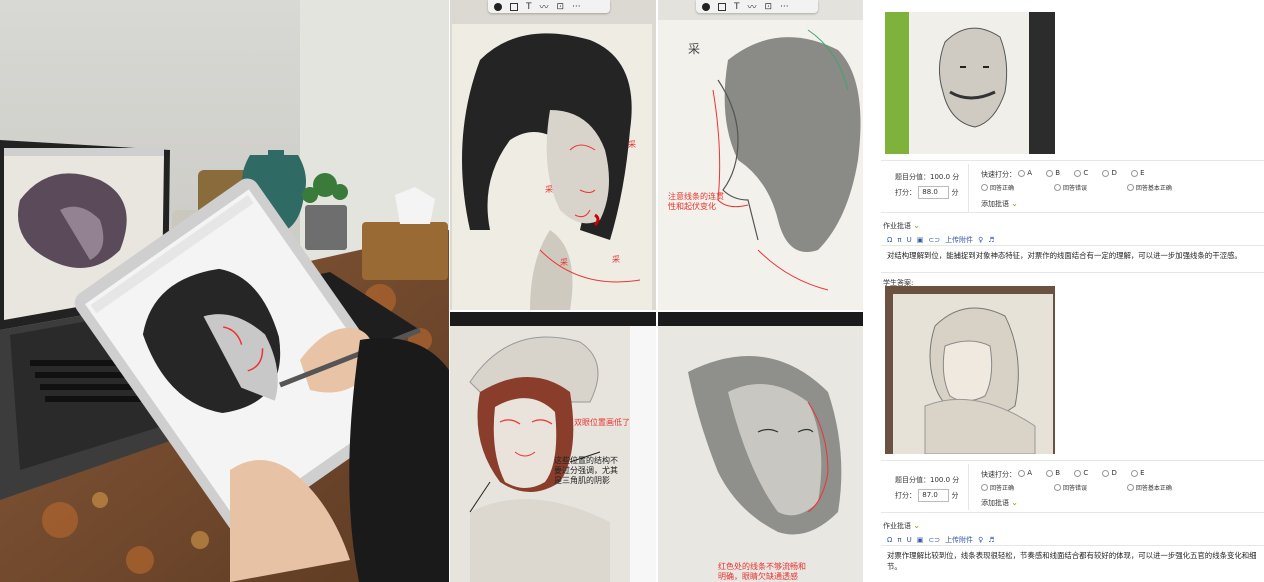 The height and width of the screenshot is (582, 1264). What do you see at coordinates (586, 470) in the screenshot?
I see `annotation-note: 这些位置的结构不 要过分强调，尤其 是三角肌的阴影` at bounding box center [586, 470].